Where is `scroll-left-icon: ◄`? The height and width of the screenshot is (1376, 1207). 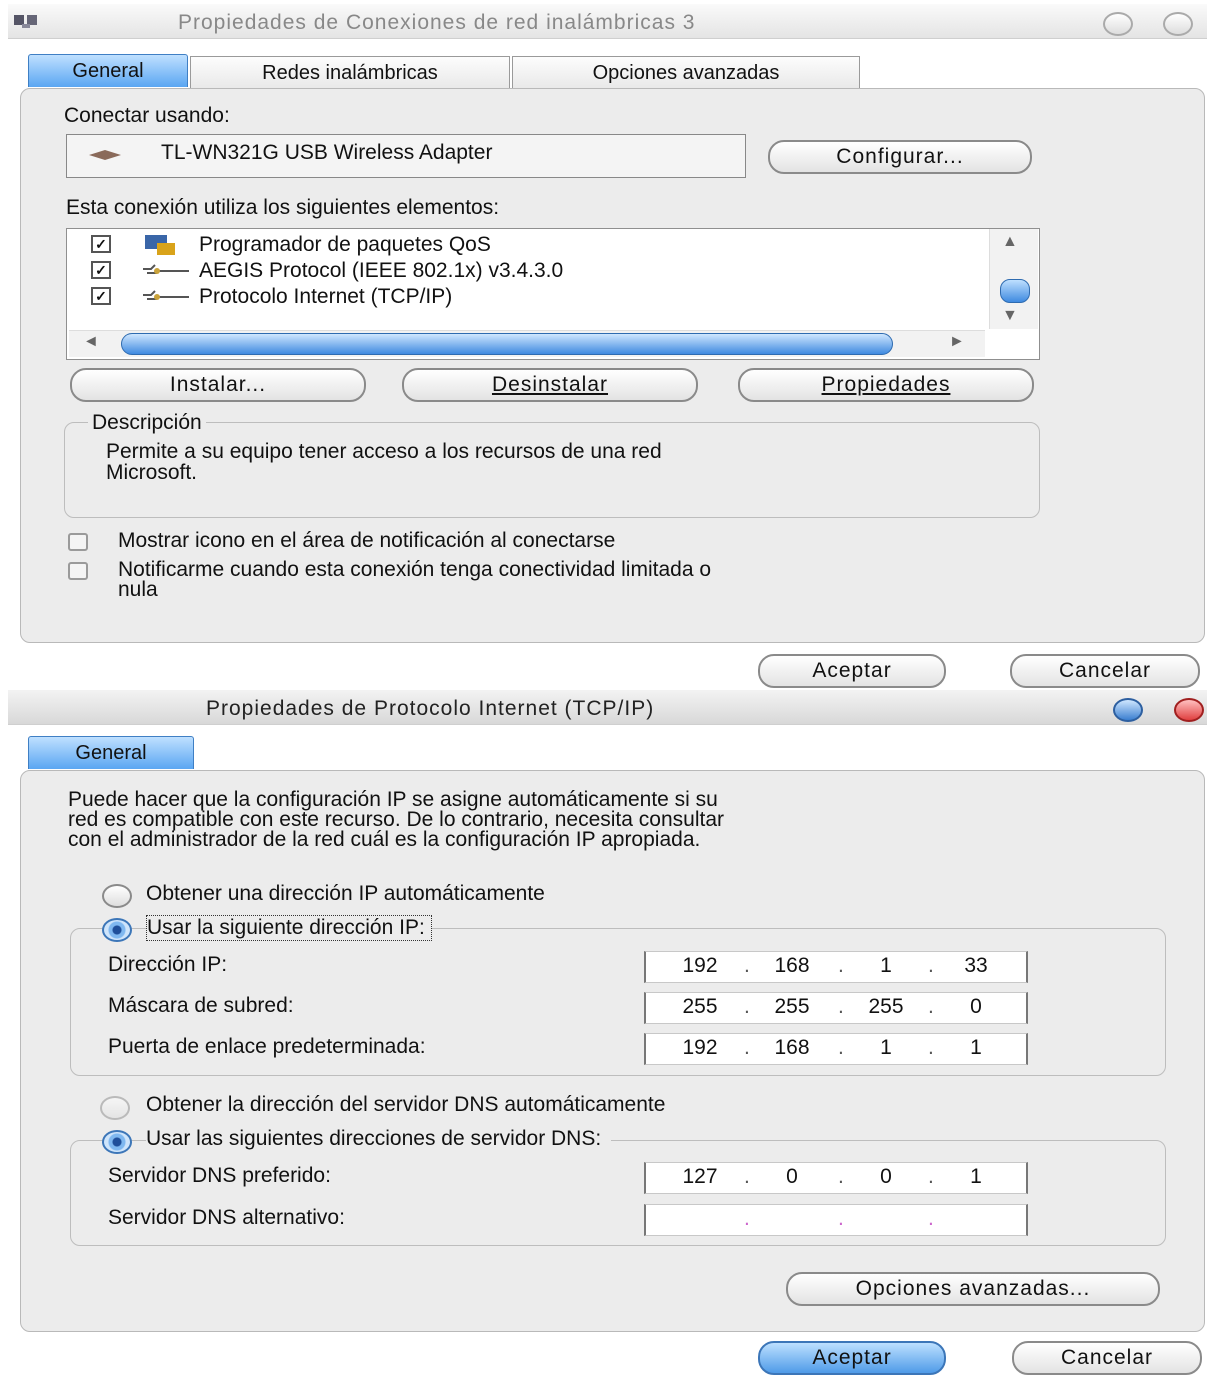 scroll-left-icon: ◄ is located at coordinates (91, 342).